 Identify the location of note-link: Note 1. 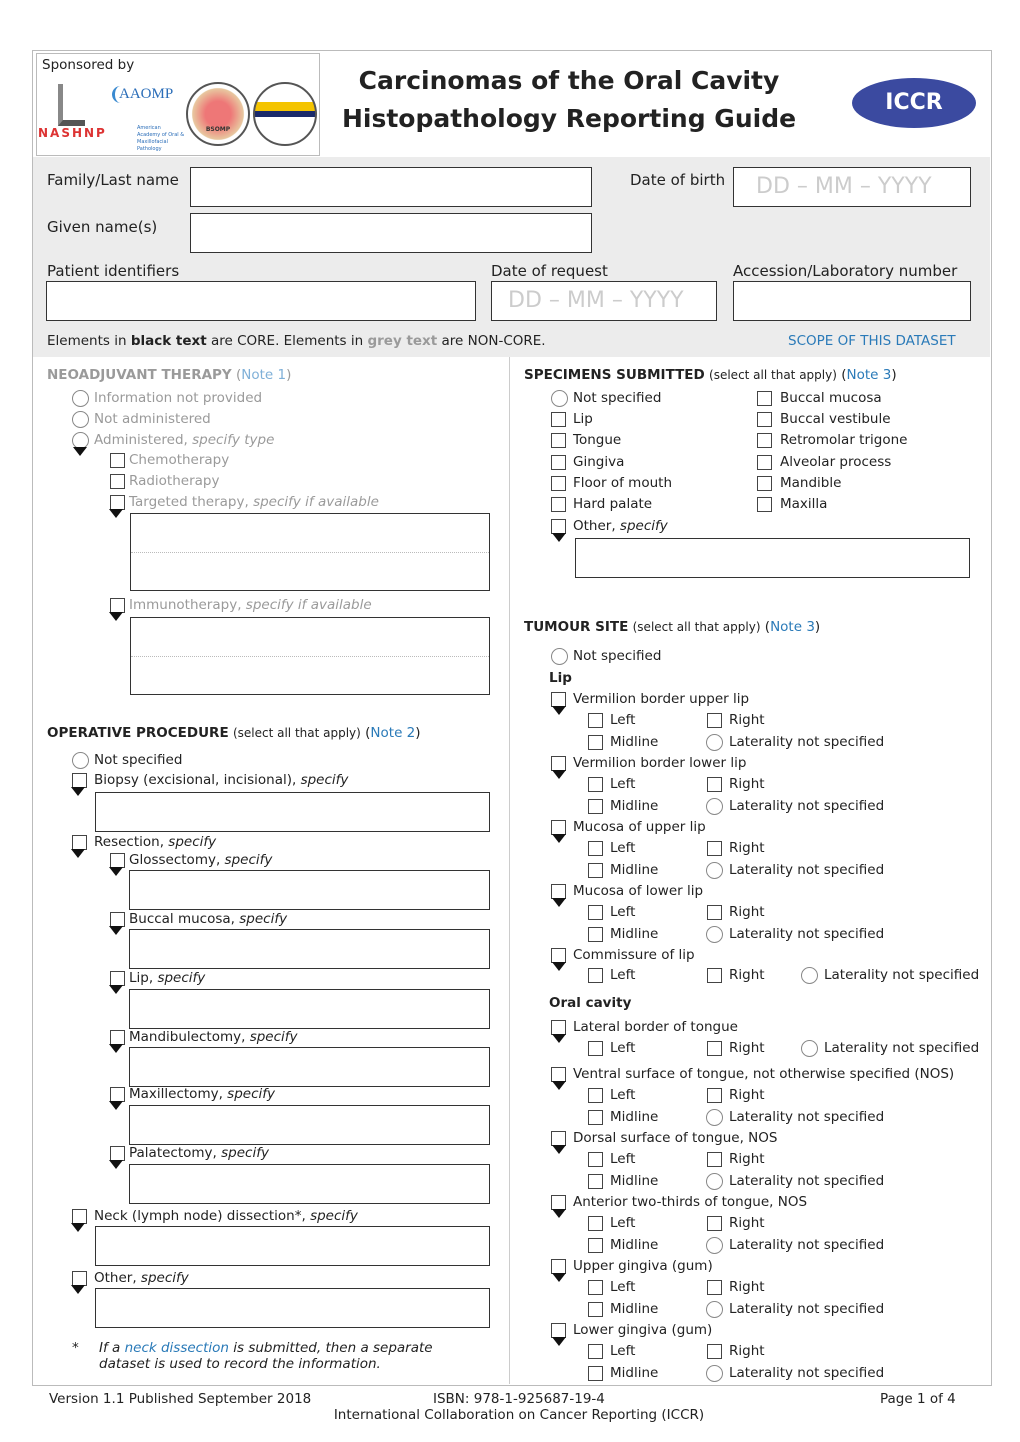
(263, 375).